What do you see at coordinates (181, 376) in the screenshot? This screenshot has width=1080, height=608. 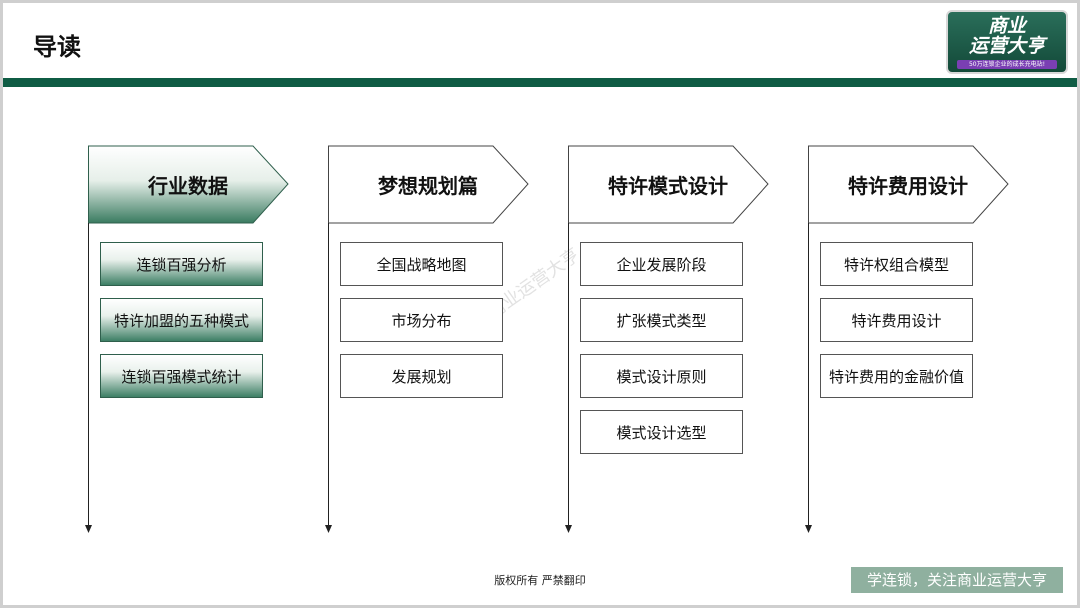 I see `list-item: 连锁百强模式统计` at bounding box center [181, 376].